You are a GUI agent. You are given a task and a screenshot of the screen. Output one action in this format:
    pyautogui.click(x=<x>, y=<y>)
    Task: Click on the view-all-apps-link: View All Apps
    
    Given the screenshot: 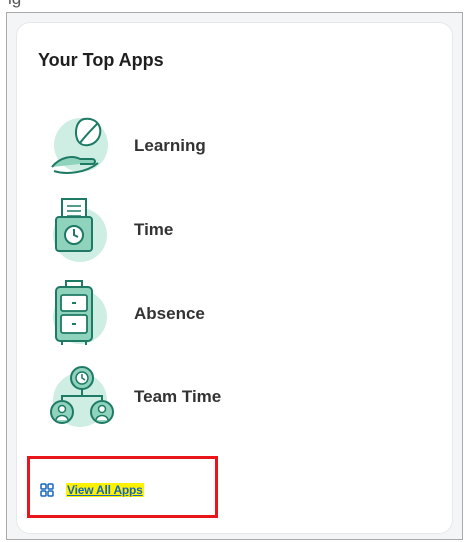 What is the action you would take?
    pyautogui.click(x=92, y=490)
    